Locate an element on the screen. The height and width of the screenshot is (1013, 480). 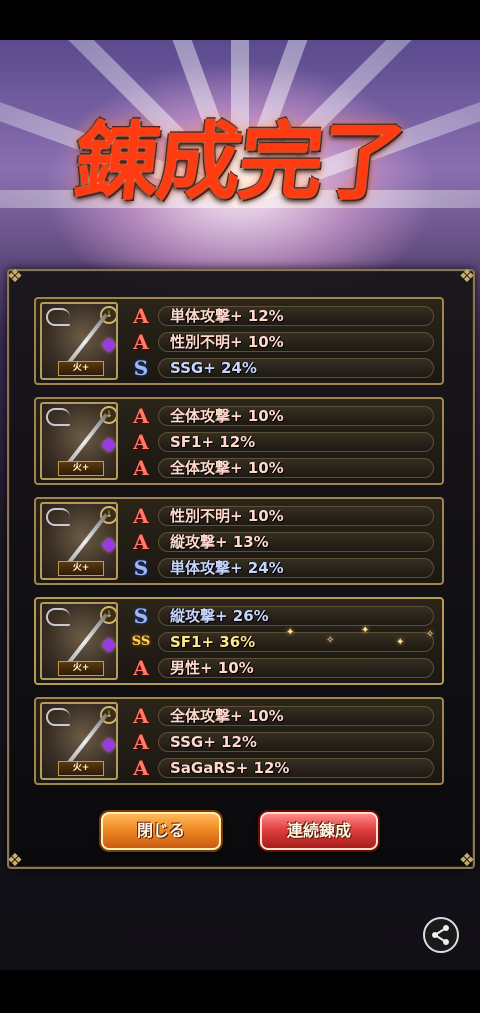
effect-text: 縦攻撃+ 26% is located at coordinates (219, 616).